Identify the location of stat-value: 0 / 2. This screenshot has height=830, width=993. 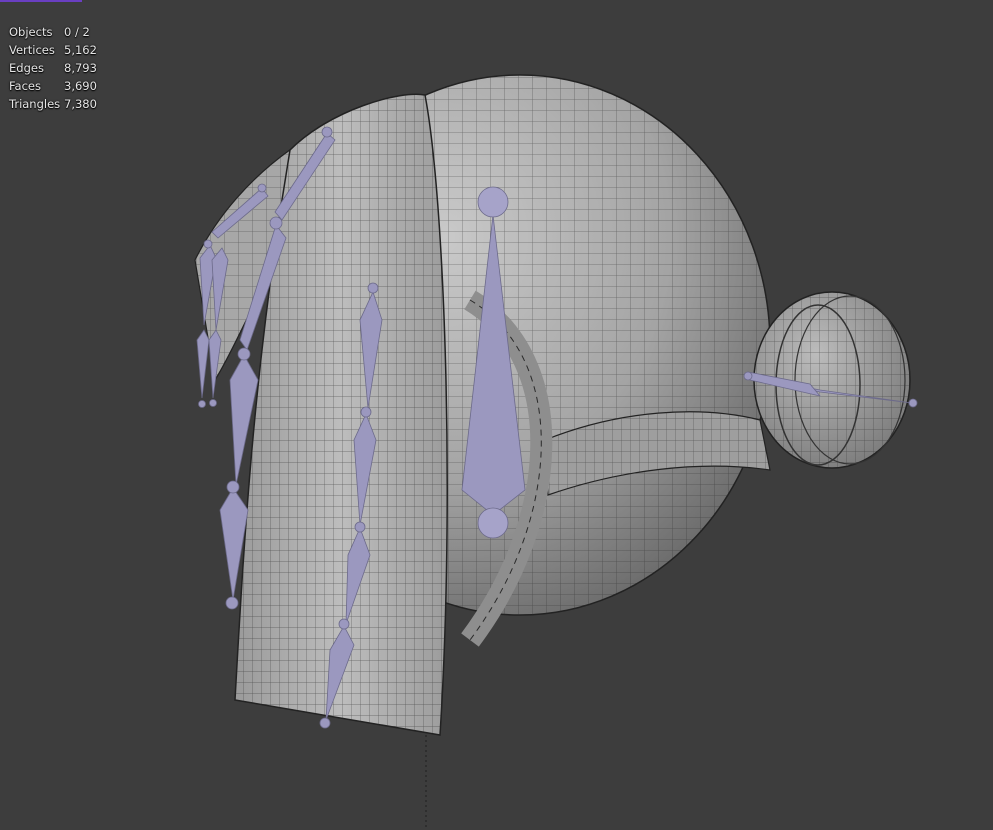
(77, 32).